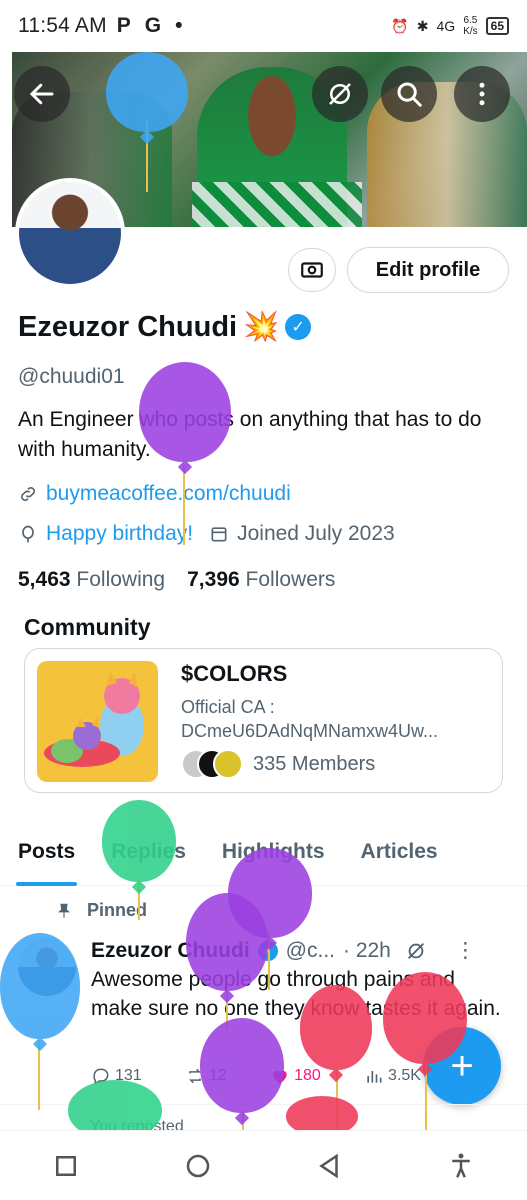 The width and height of the screenshot is (527, 1200). I want to click on edit-profile-button: Edit profile, so click(428, 270).